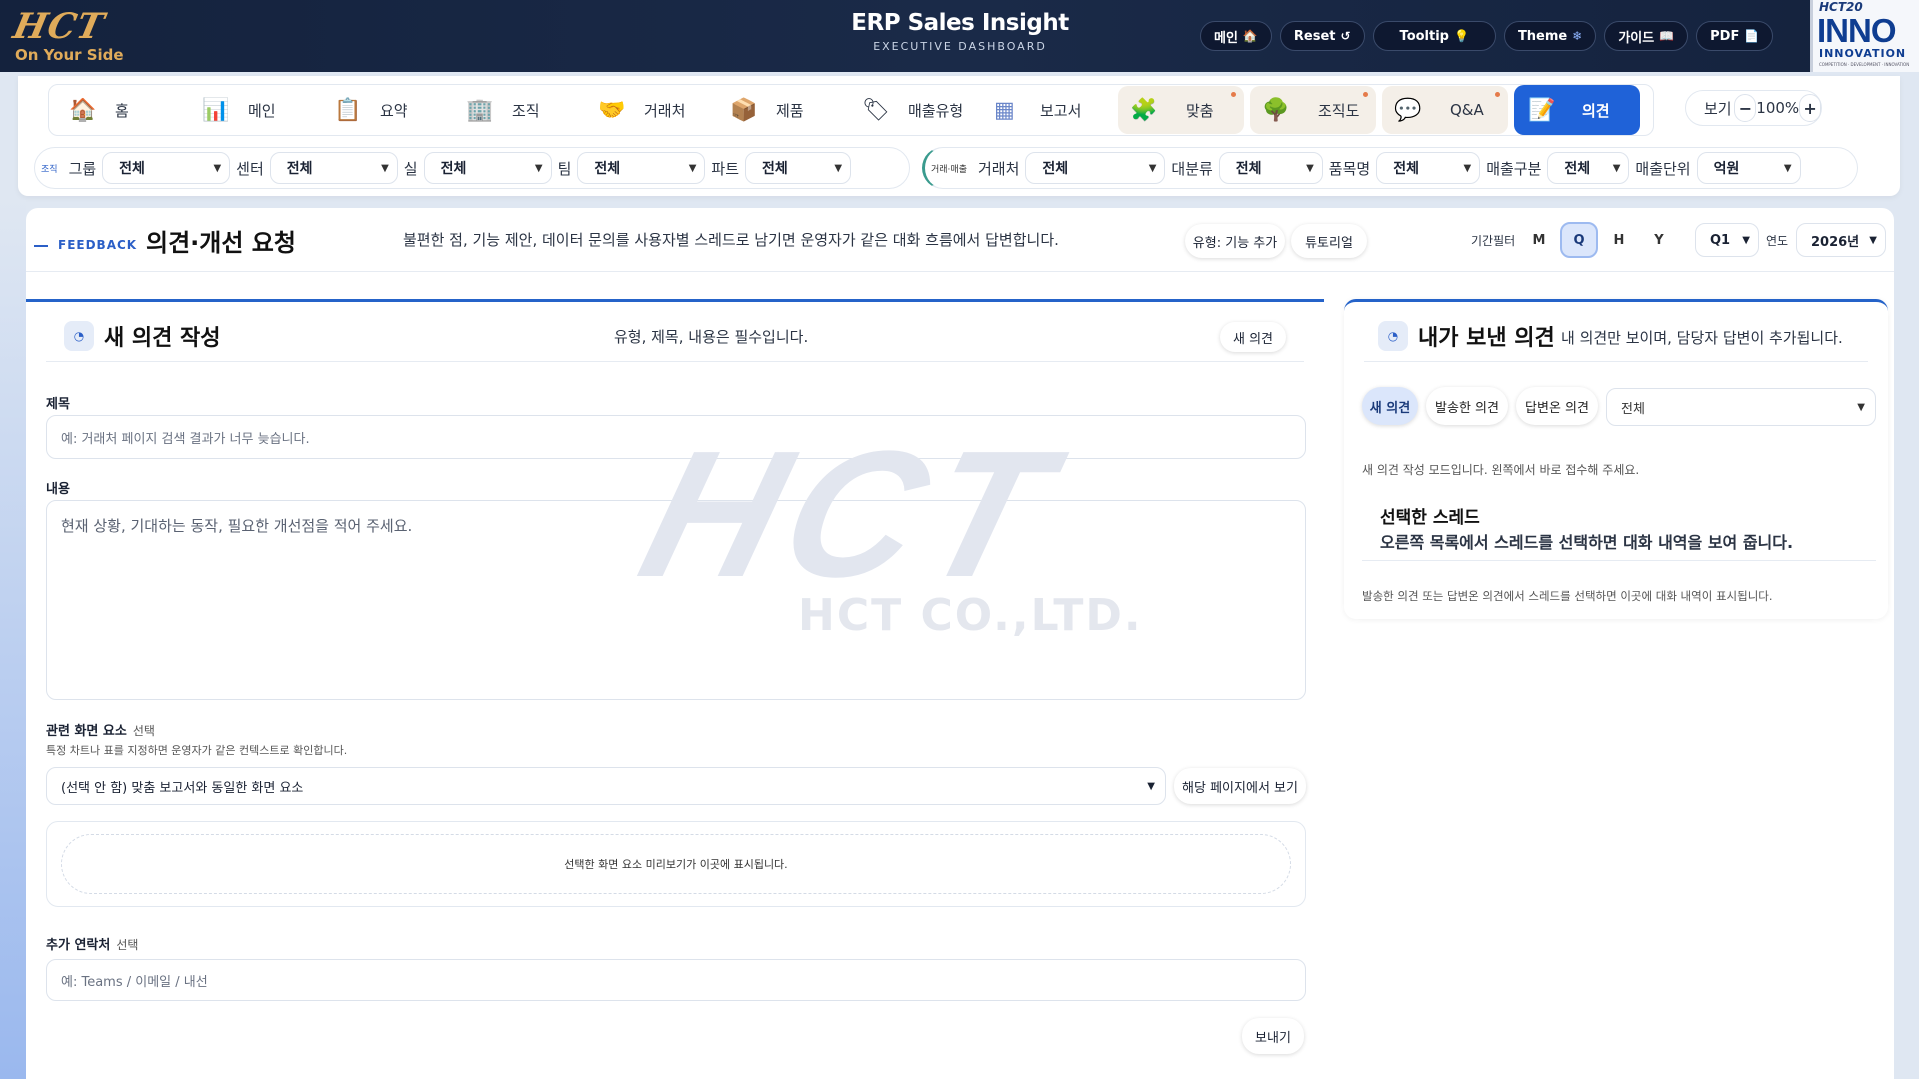 This screenshot has width=1919, height=1079. I want to click on house-icon: 🏠, so click(83, 110).